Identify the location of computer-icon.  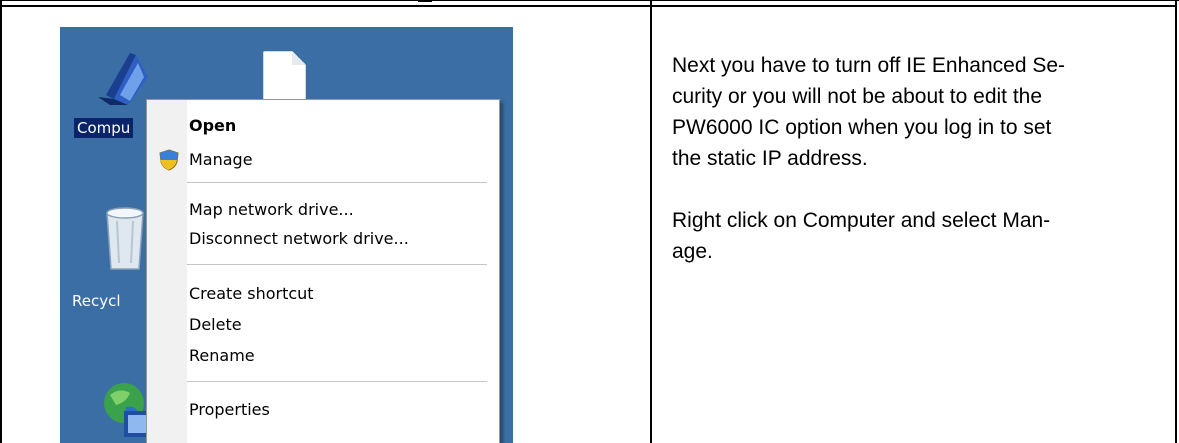
(125, 77).